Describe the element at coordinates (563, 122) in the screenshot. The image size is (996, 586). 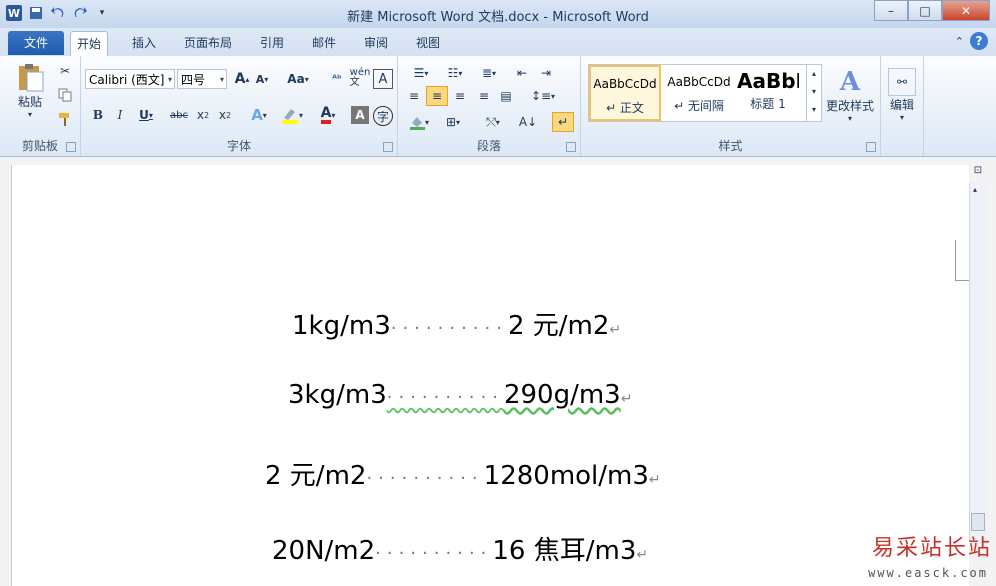
I see `show-marks-icon: ↵` at that location.